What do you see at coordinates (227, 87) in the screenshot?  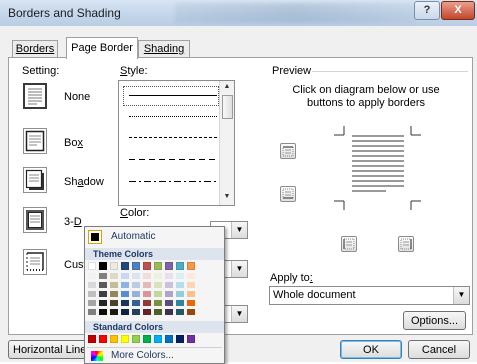 I see `scroll-up-arrow-icon: ▲` at bounding box center [227, 87].